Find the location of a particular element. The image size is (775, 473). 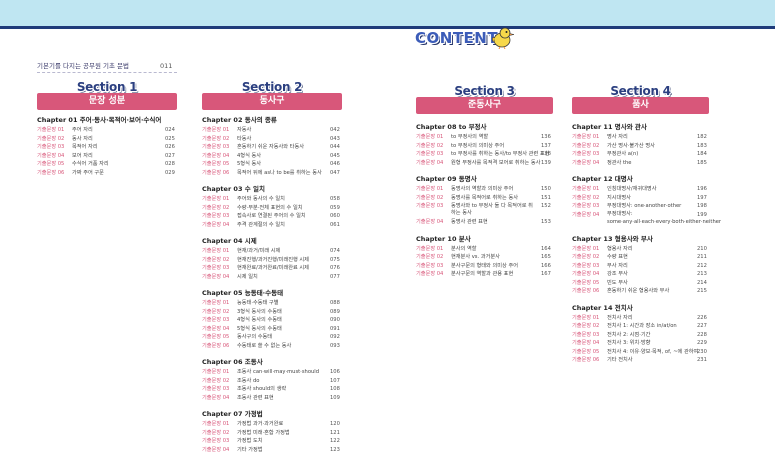

toc-entry: 기출문장 03 부사 자리 212 is located at coordinates (640, 266).